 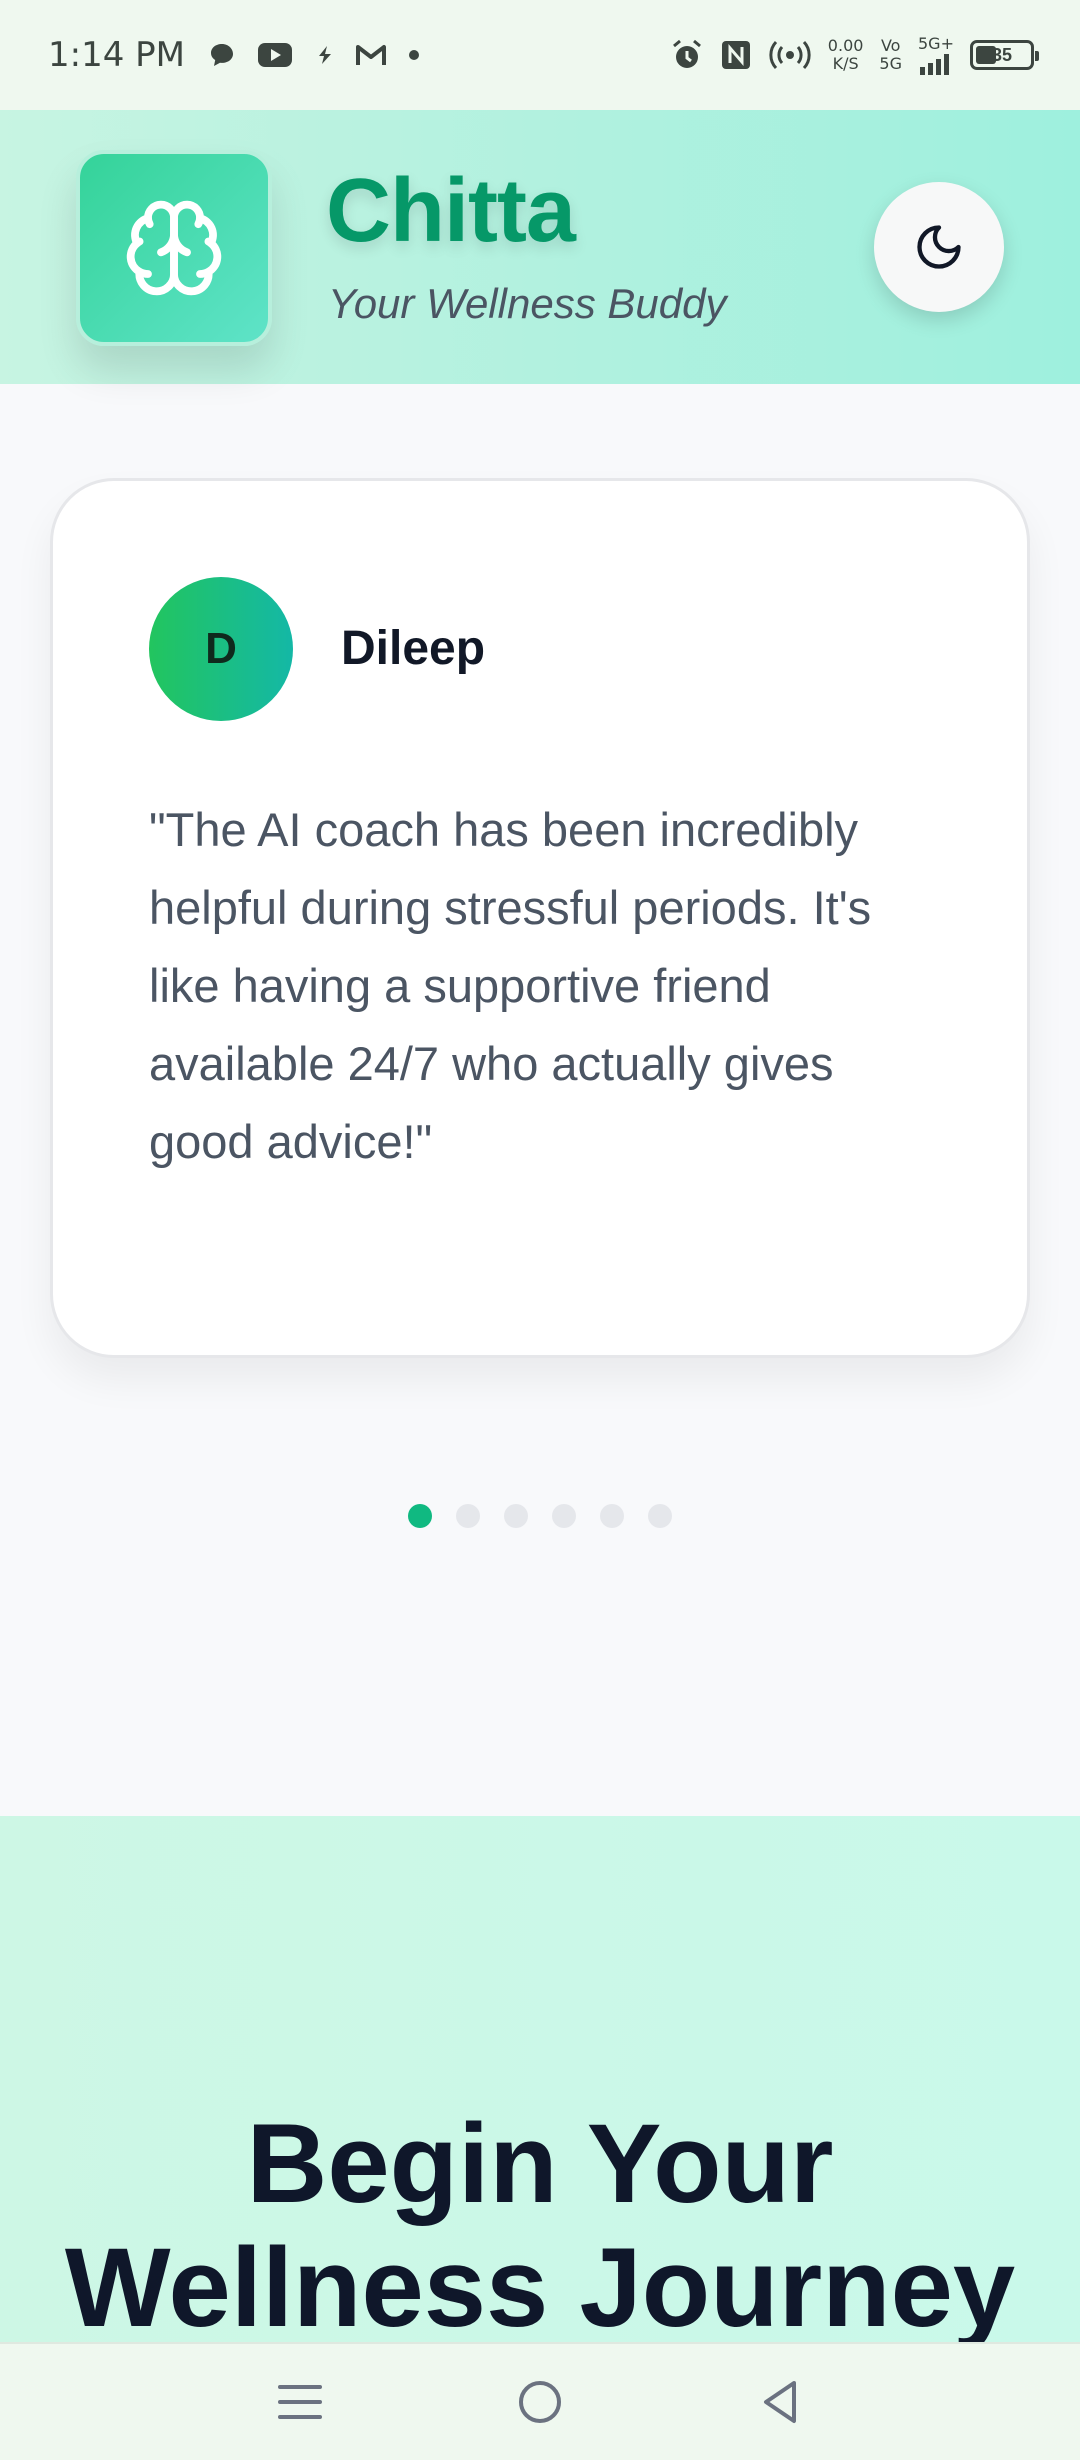 What do you see at coordinates (371, 55) in the screenshot?
I see `gmail-icon` at bounding box center [371, 55].